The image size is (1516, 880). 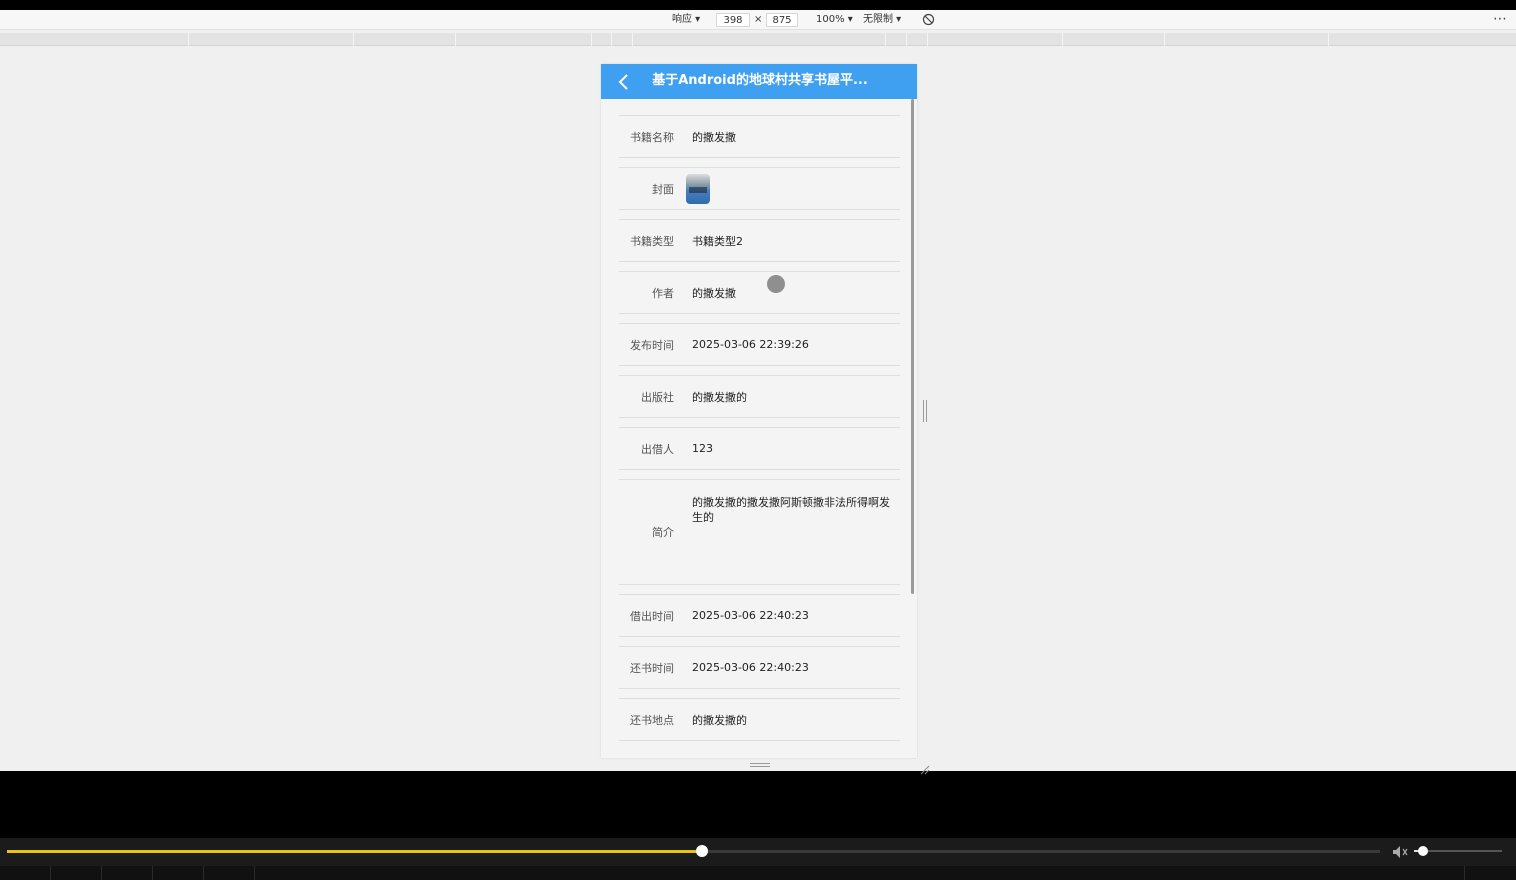 I want to click on field-label: 还书时间, so click(x=652, y=668).